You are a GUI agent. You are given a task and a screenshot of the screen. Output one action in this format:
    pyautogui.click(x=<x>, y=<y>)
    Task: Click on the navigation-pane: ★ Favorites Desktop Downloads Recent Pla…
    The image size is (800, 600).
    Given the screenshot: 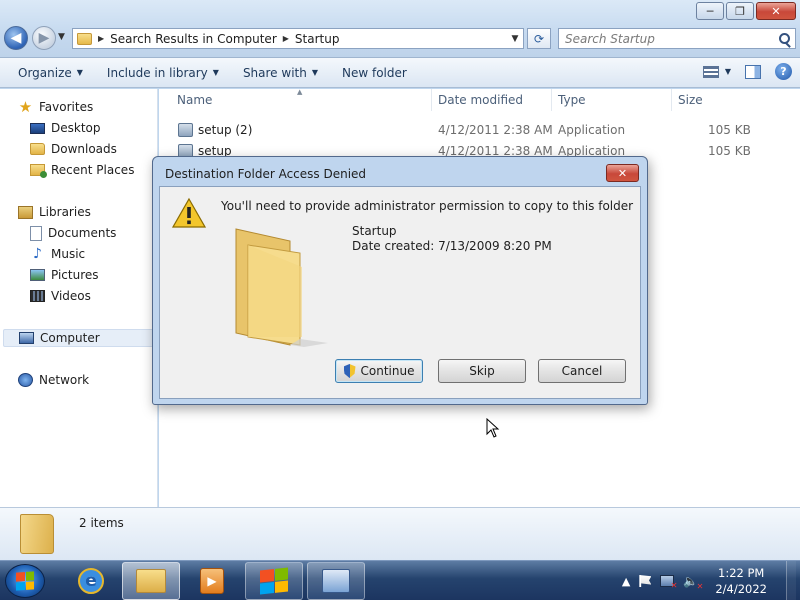 What is the action you would take?
    pyautogui.click(x=79, y=298)
    